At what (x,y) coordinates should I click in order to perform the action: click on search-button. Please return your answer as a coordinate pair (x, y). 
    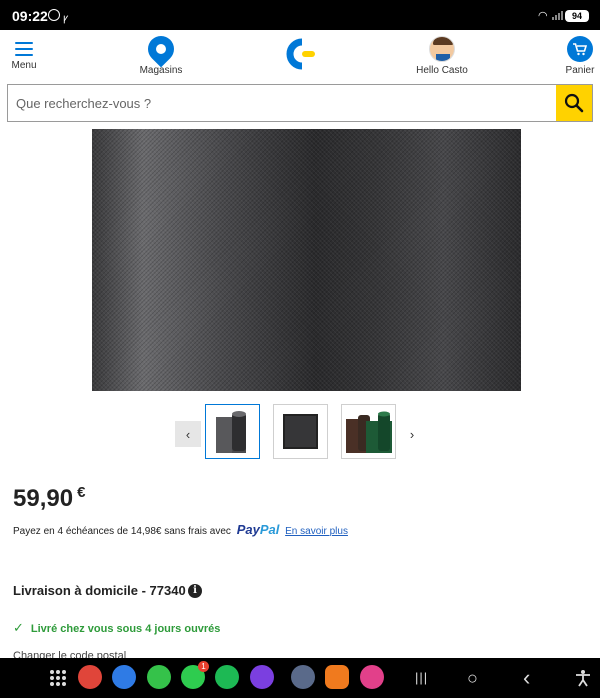
    Looking at the image, I should click on (574, 103).